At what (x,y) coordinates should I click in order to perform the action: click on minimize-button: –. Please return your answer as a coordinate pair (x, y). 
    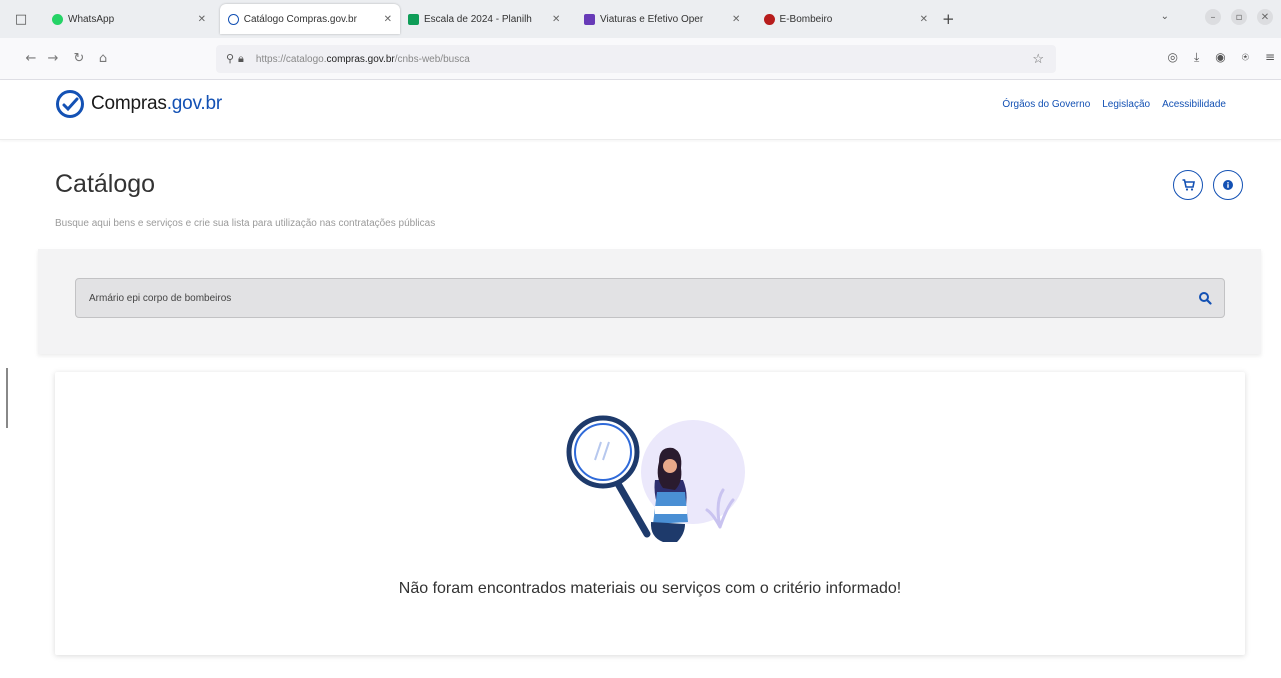
    Looking at the image, I should click on (1213, 17).